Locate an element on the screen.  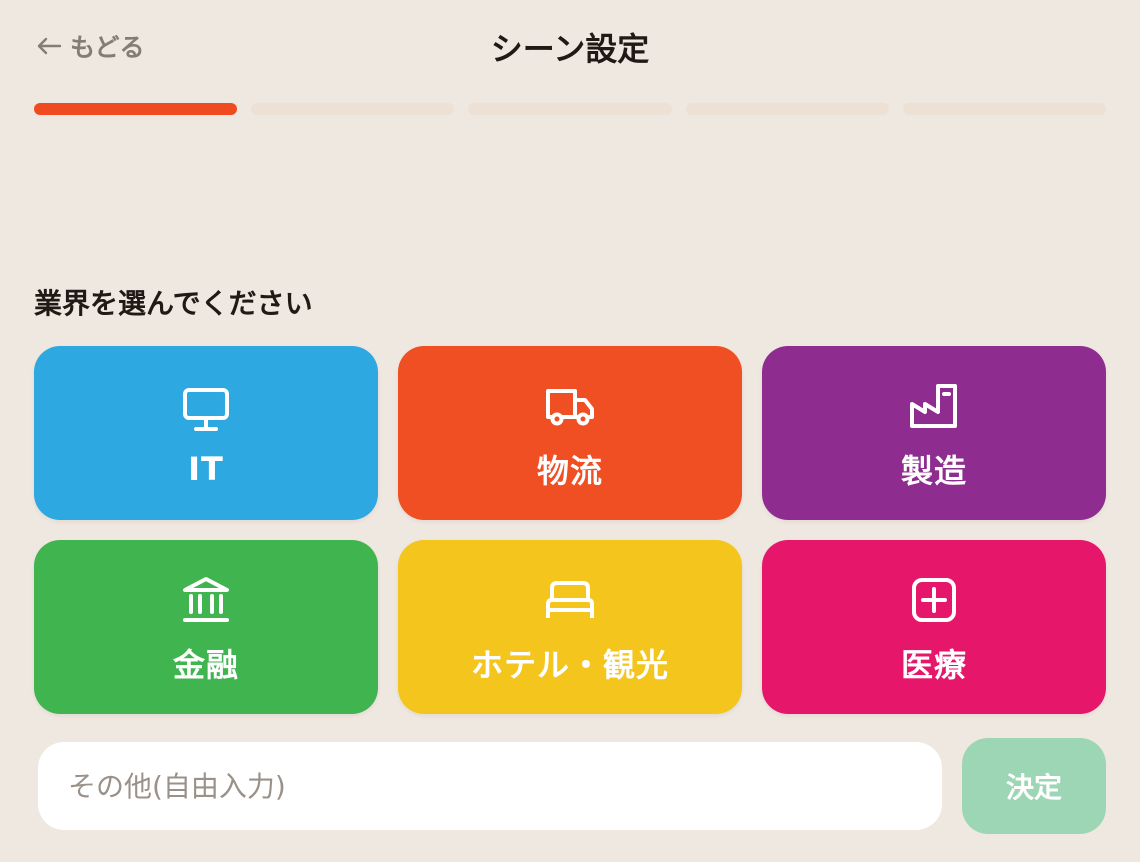
industry-tile-medical: 医療 is located at coordinates (934, 627).